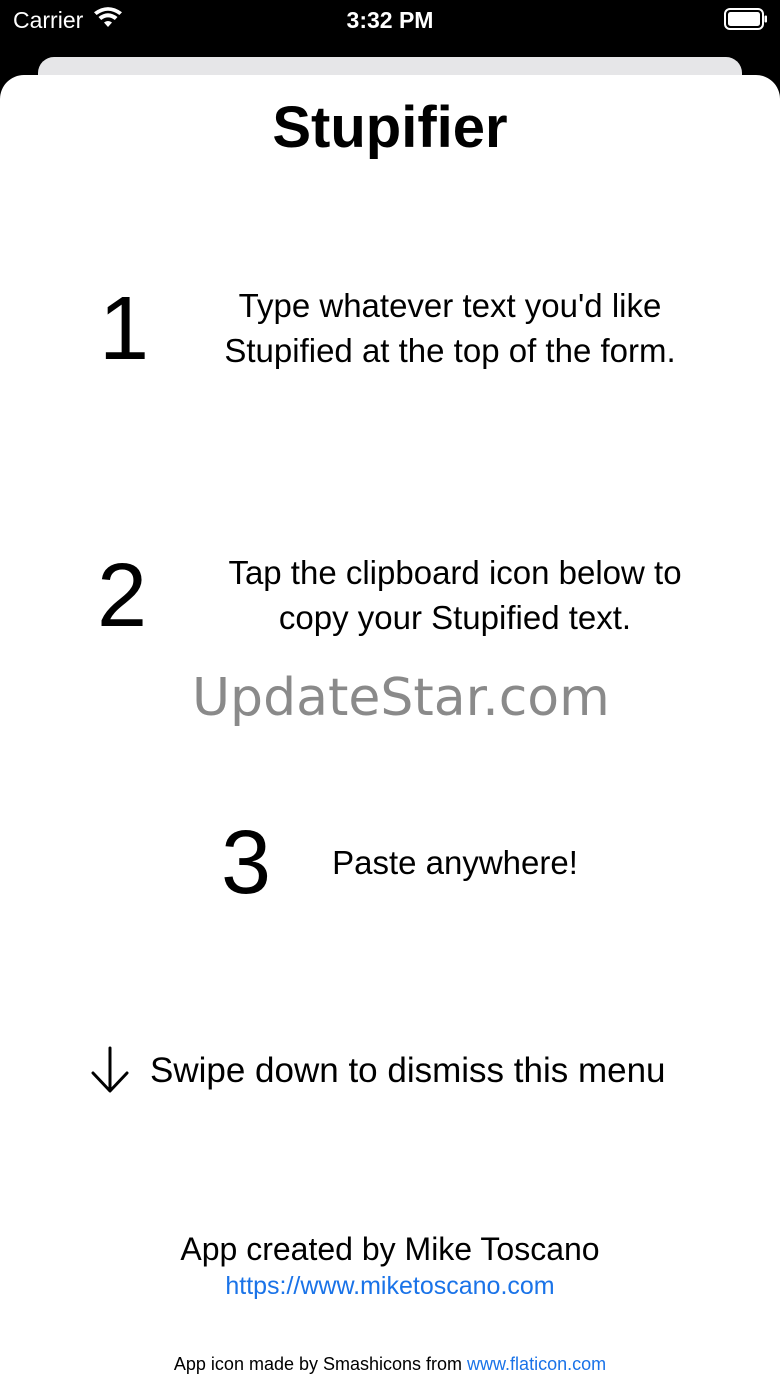 The width and height of the screenshot is (780, 1387). I want to click on icon-attribution-text: App icon made by Smashicons from, so click(320, 1364).